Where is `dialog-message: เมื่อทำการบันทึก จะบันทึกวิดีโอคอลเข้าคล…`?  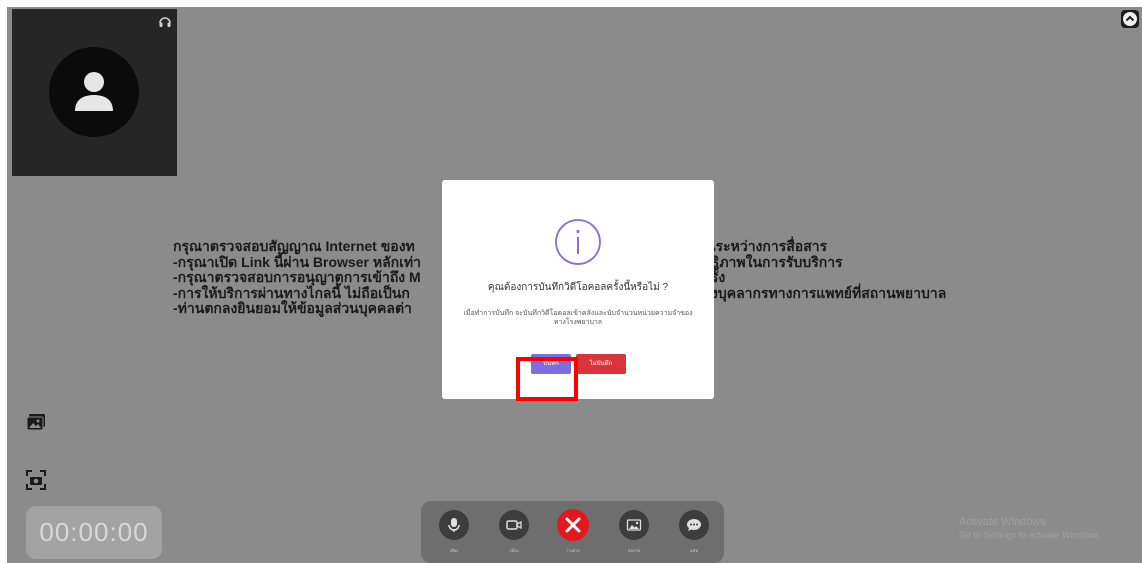 dialog-message: เมื่อทำการบันทึก จะบันทึกวิดีโอคอลเข้าคล… is located at coordinates (578, 318).